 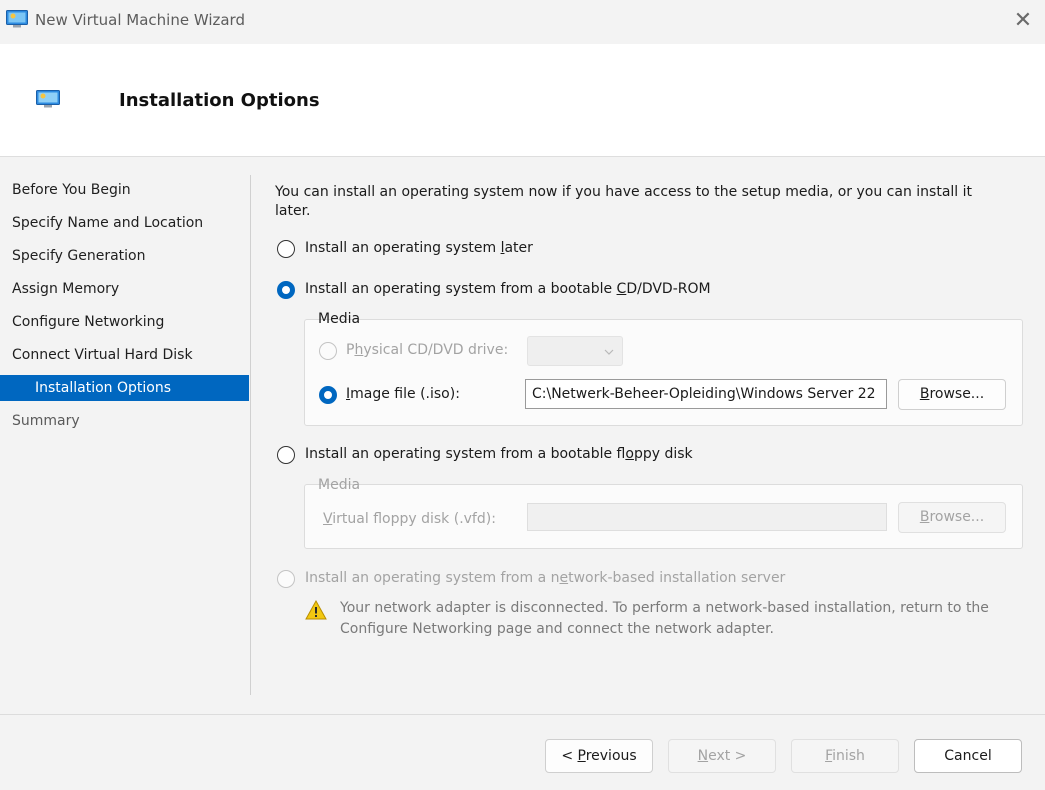 I want to click on footer-divider, so click(x=522, y=714).